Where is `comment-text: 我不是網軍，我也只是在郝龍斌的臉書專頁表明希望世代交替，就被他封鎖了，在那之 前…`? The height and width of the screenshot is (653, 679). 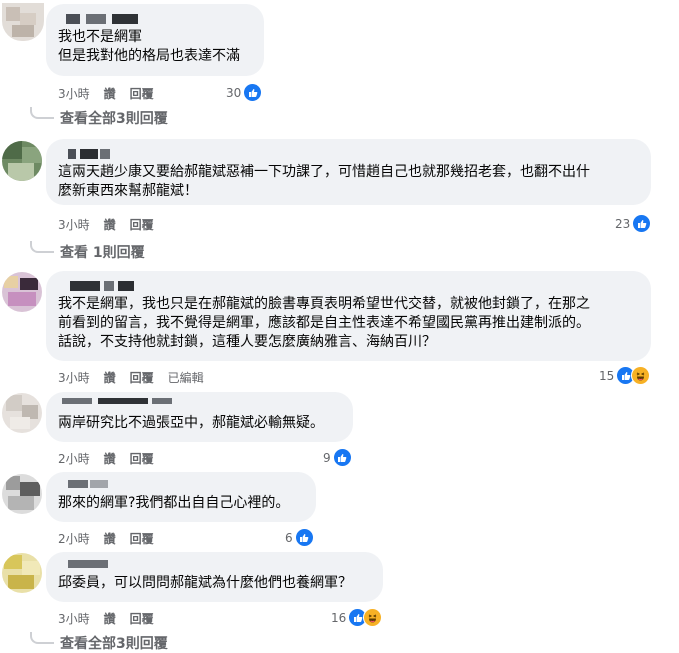
comment-text: 我不是網軍，我也只是在郝龍斌的臉書專頁表明希望世代交替，就被他封鎖了，在那之 前… is located at coordinates (324, 323).